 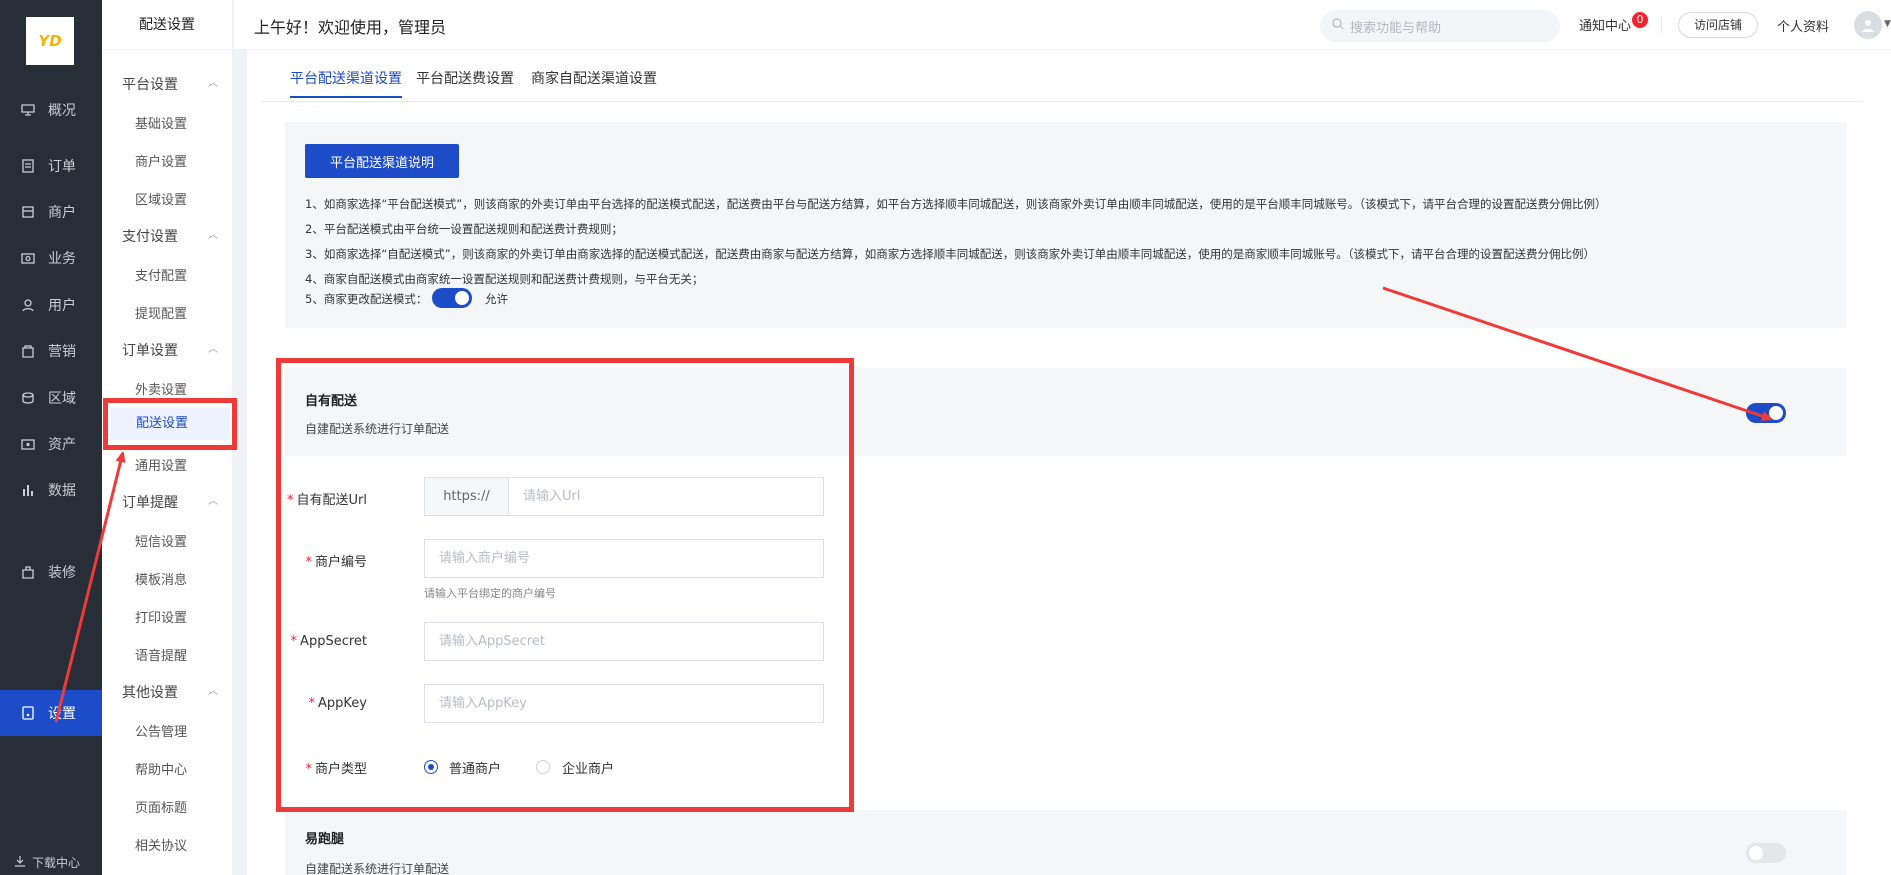 What do you see at coordinates (1062, 25) in the screenshot?
I see `top-header: 上午好！欢迎使用，管理员 搜索功能与帮助 通知中心 0 访问店铺 个人资料 ▼` at bounding box center [1062, 25].